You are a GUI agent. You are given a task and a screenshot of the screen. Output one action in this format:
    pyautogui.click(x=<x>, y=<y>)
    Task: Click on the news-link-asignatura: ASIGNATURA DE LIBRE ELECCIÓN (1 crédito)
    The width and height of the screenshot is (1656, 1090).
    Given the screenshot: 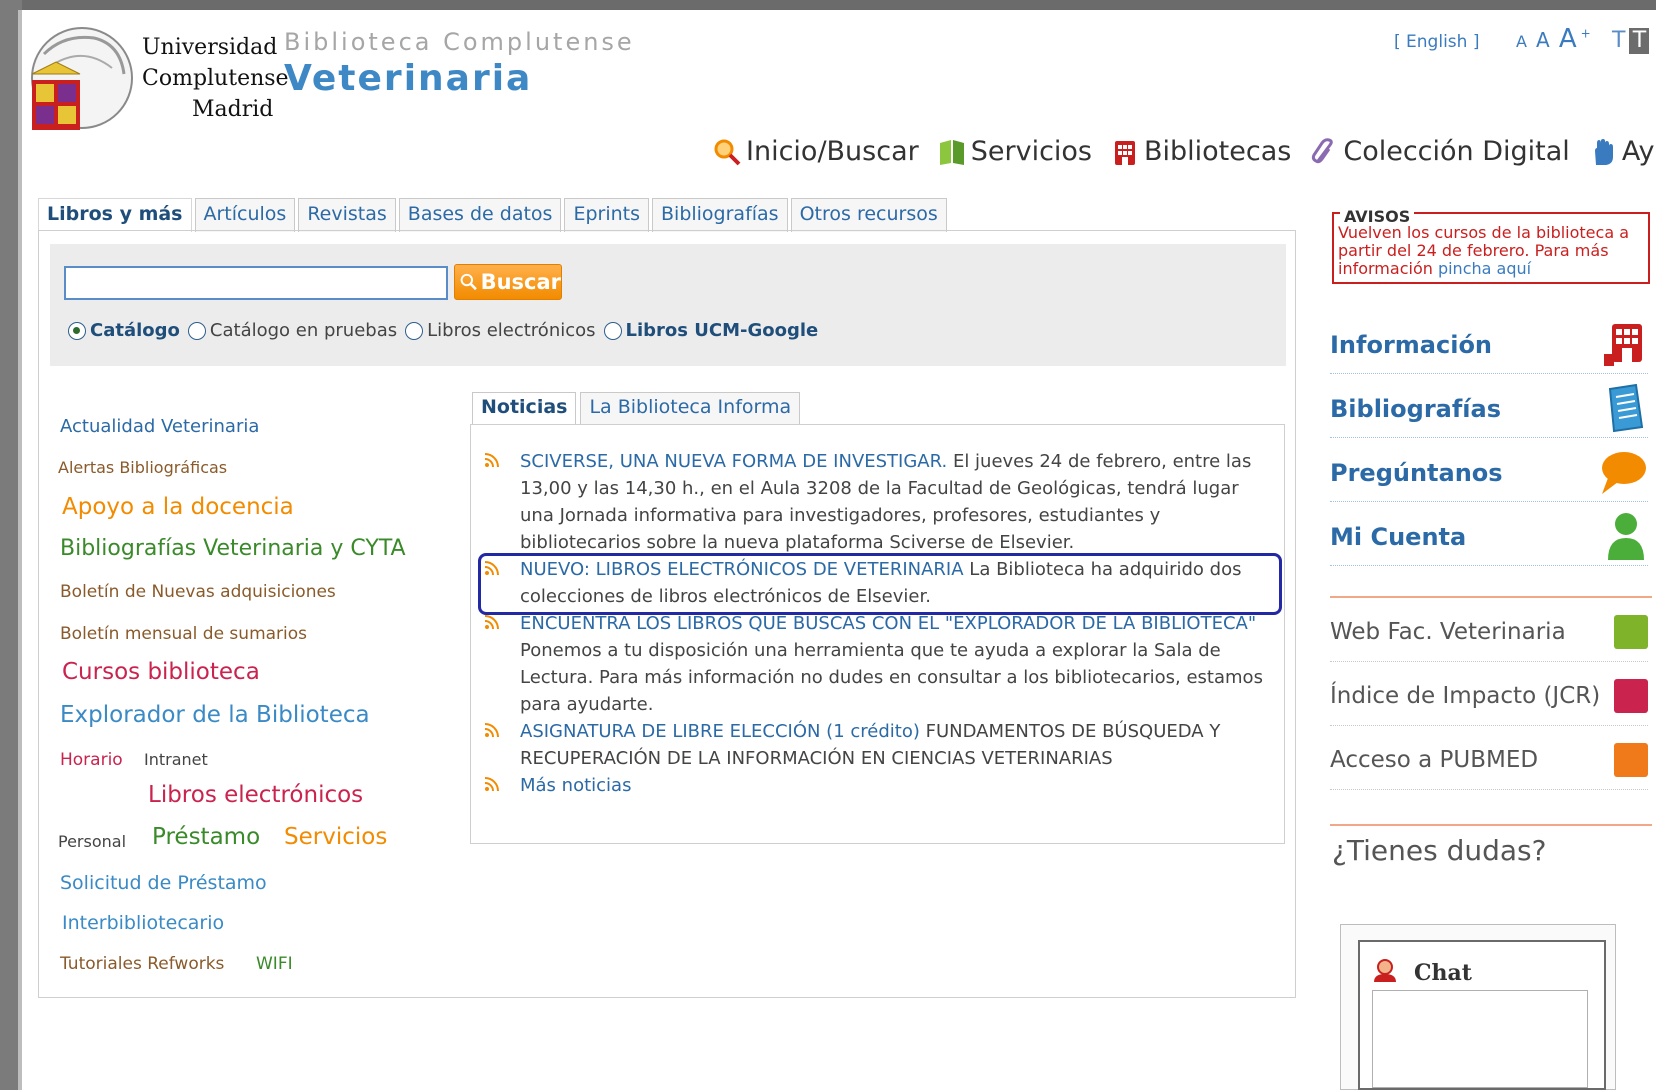 What is the action you would take?
    pyautogui.click(x=720, y=731)
    